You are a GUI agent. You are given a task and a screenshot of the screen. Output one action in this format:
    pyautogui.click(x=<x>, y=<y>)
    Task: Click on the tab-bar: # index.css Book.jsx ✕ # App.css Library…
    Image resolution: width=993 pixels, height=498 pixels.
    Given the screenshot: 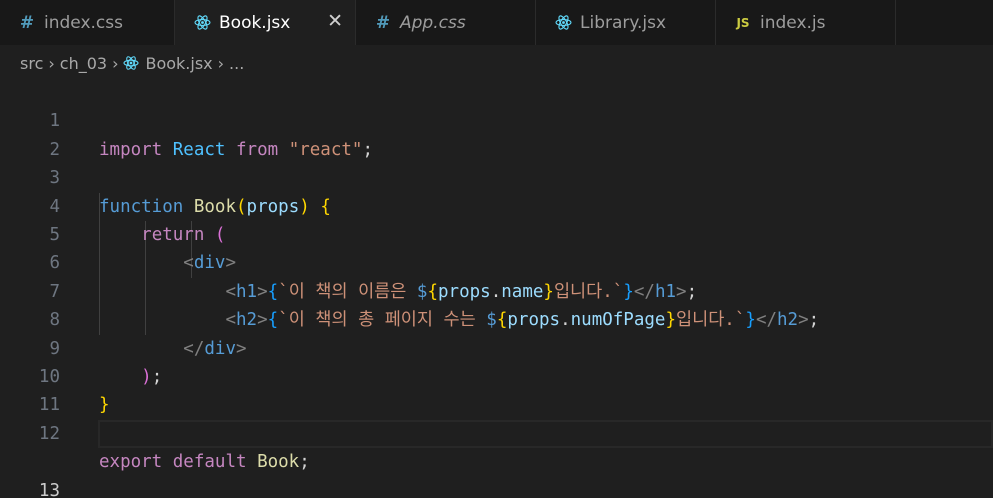 What is the action you would take?
    pyautogui.click(x=496, y=22)
    